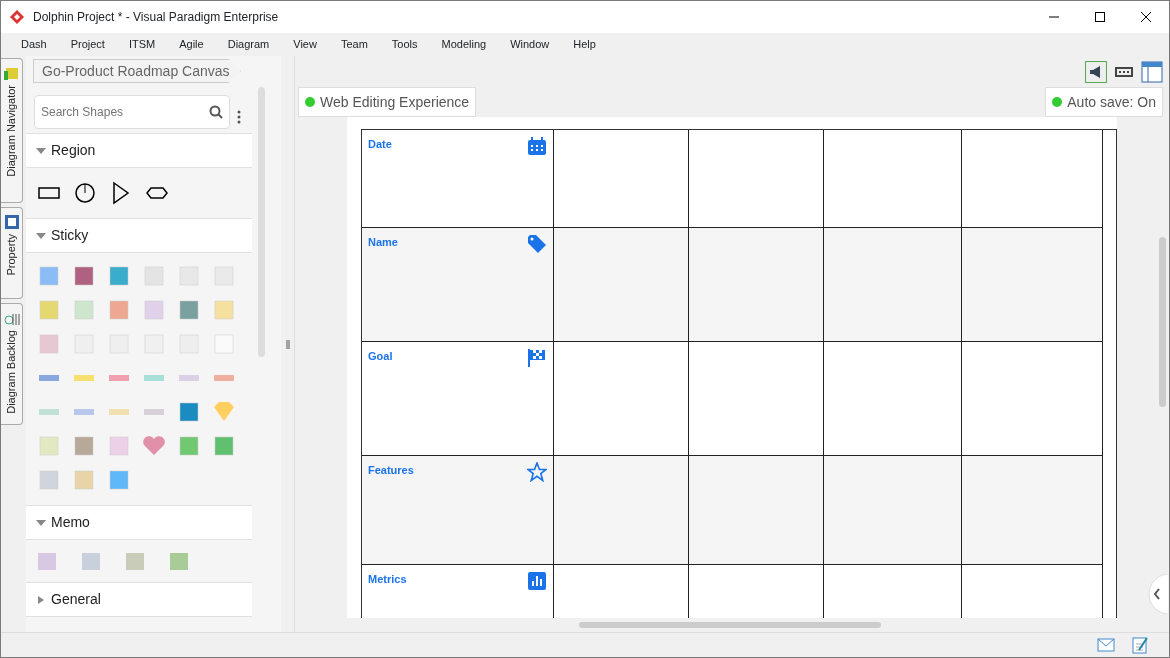 The image size is (1170, 658). Describe the element at coordinates (1100, 17) in the screenshot. I see `maximize-icon` at that location.